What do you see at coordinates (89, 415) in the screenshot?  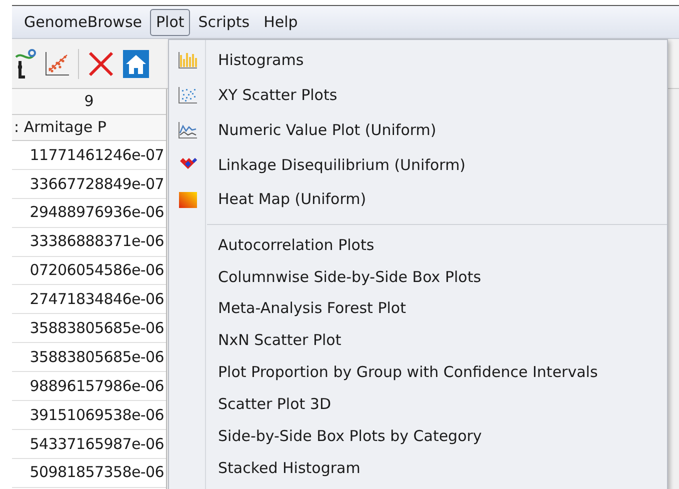 I see `table-cell: 39151069538e-06` at bounding box center [89, 415].